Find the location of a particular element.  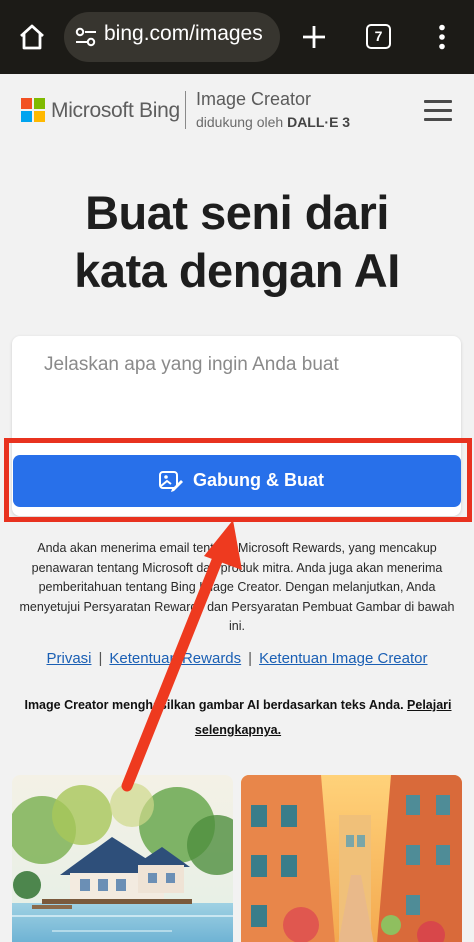

hero-title-line2: kata dengan AI is located at coordinates (237, 270).